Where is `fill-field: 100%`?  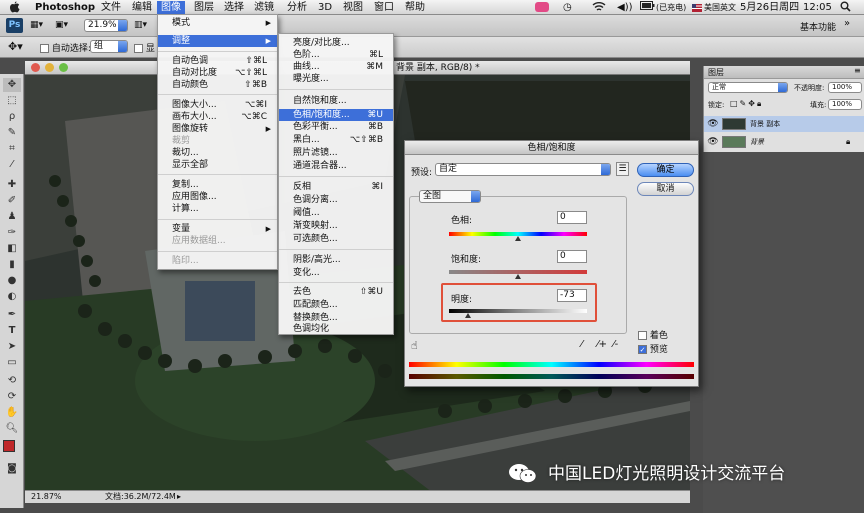 fill-field: 100% is located at coordinates (845, 104).